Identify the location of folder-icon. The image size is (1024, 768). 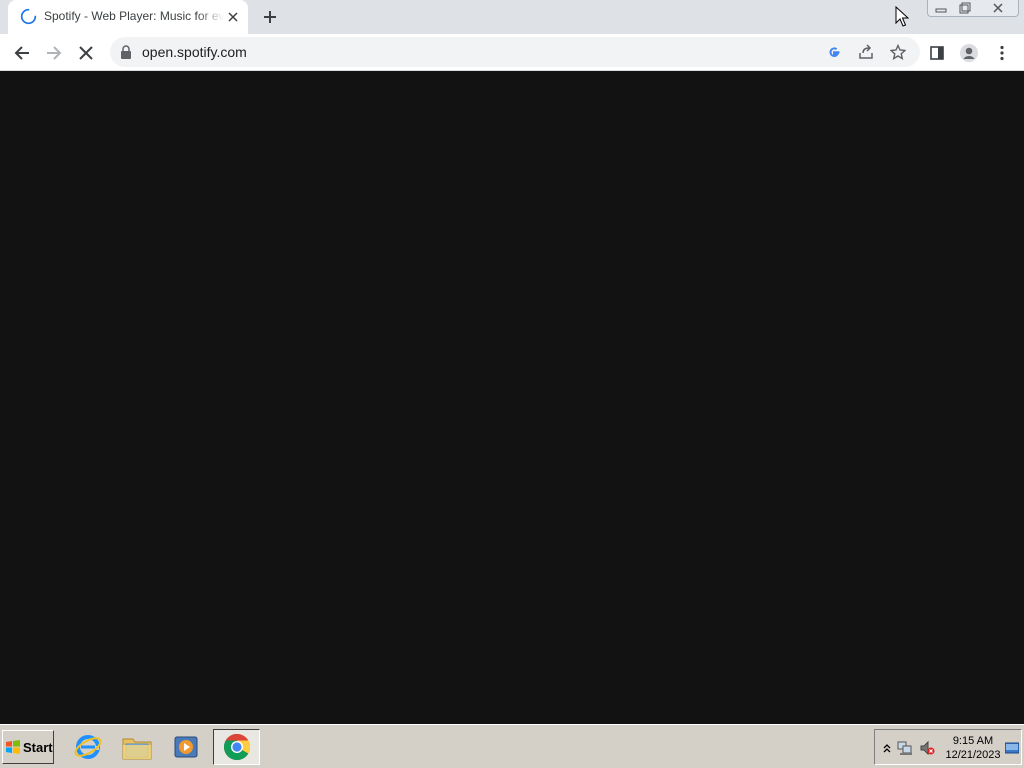
(137, 749).